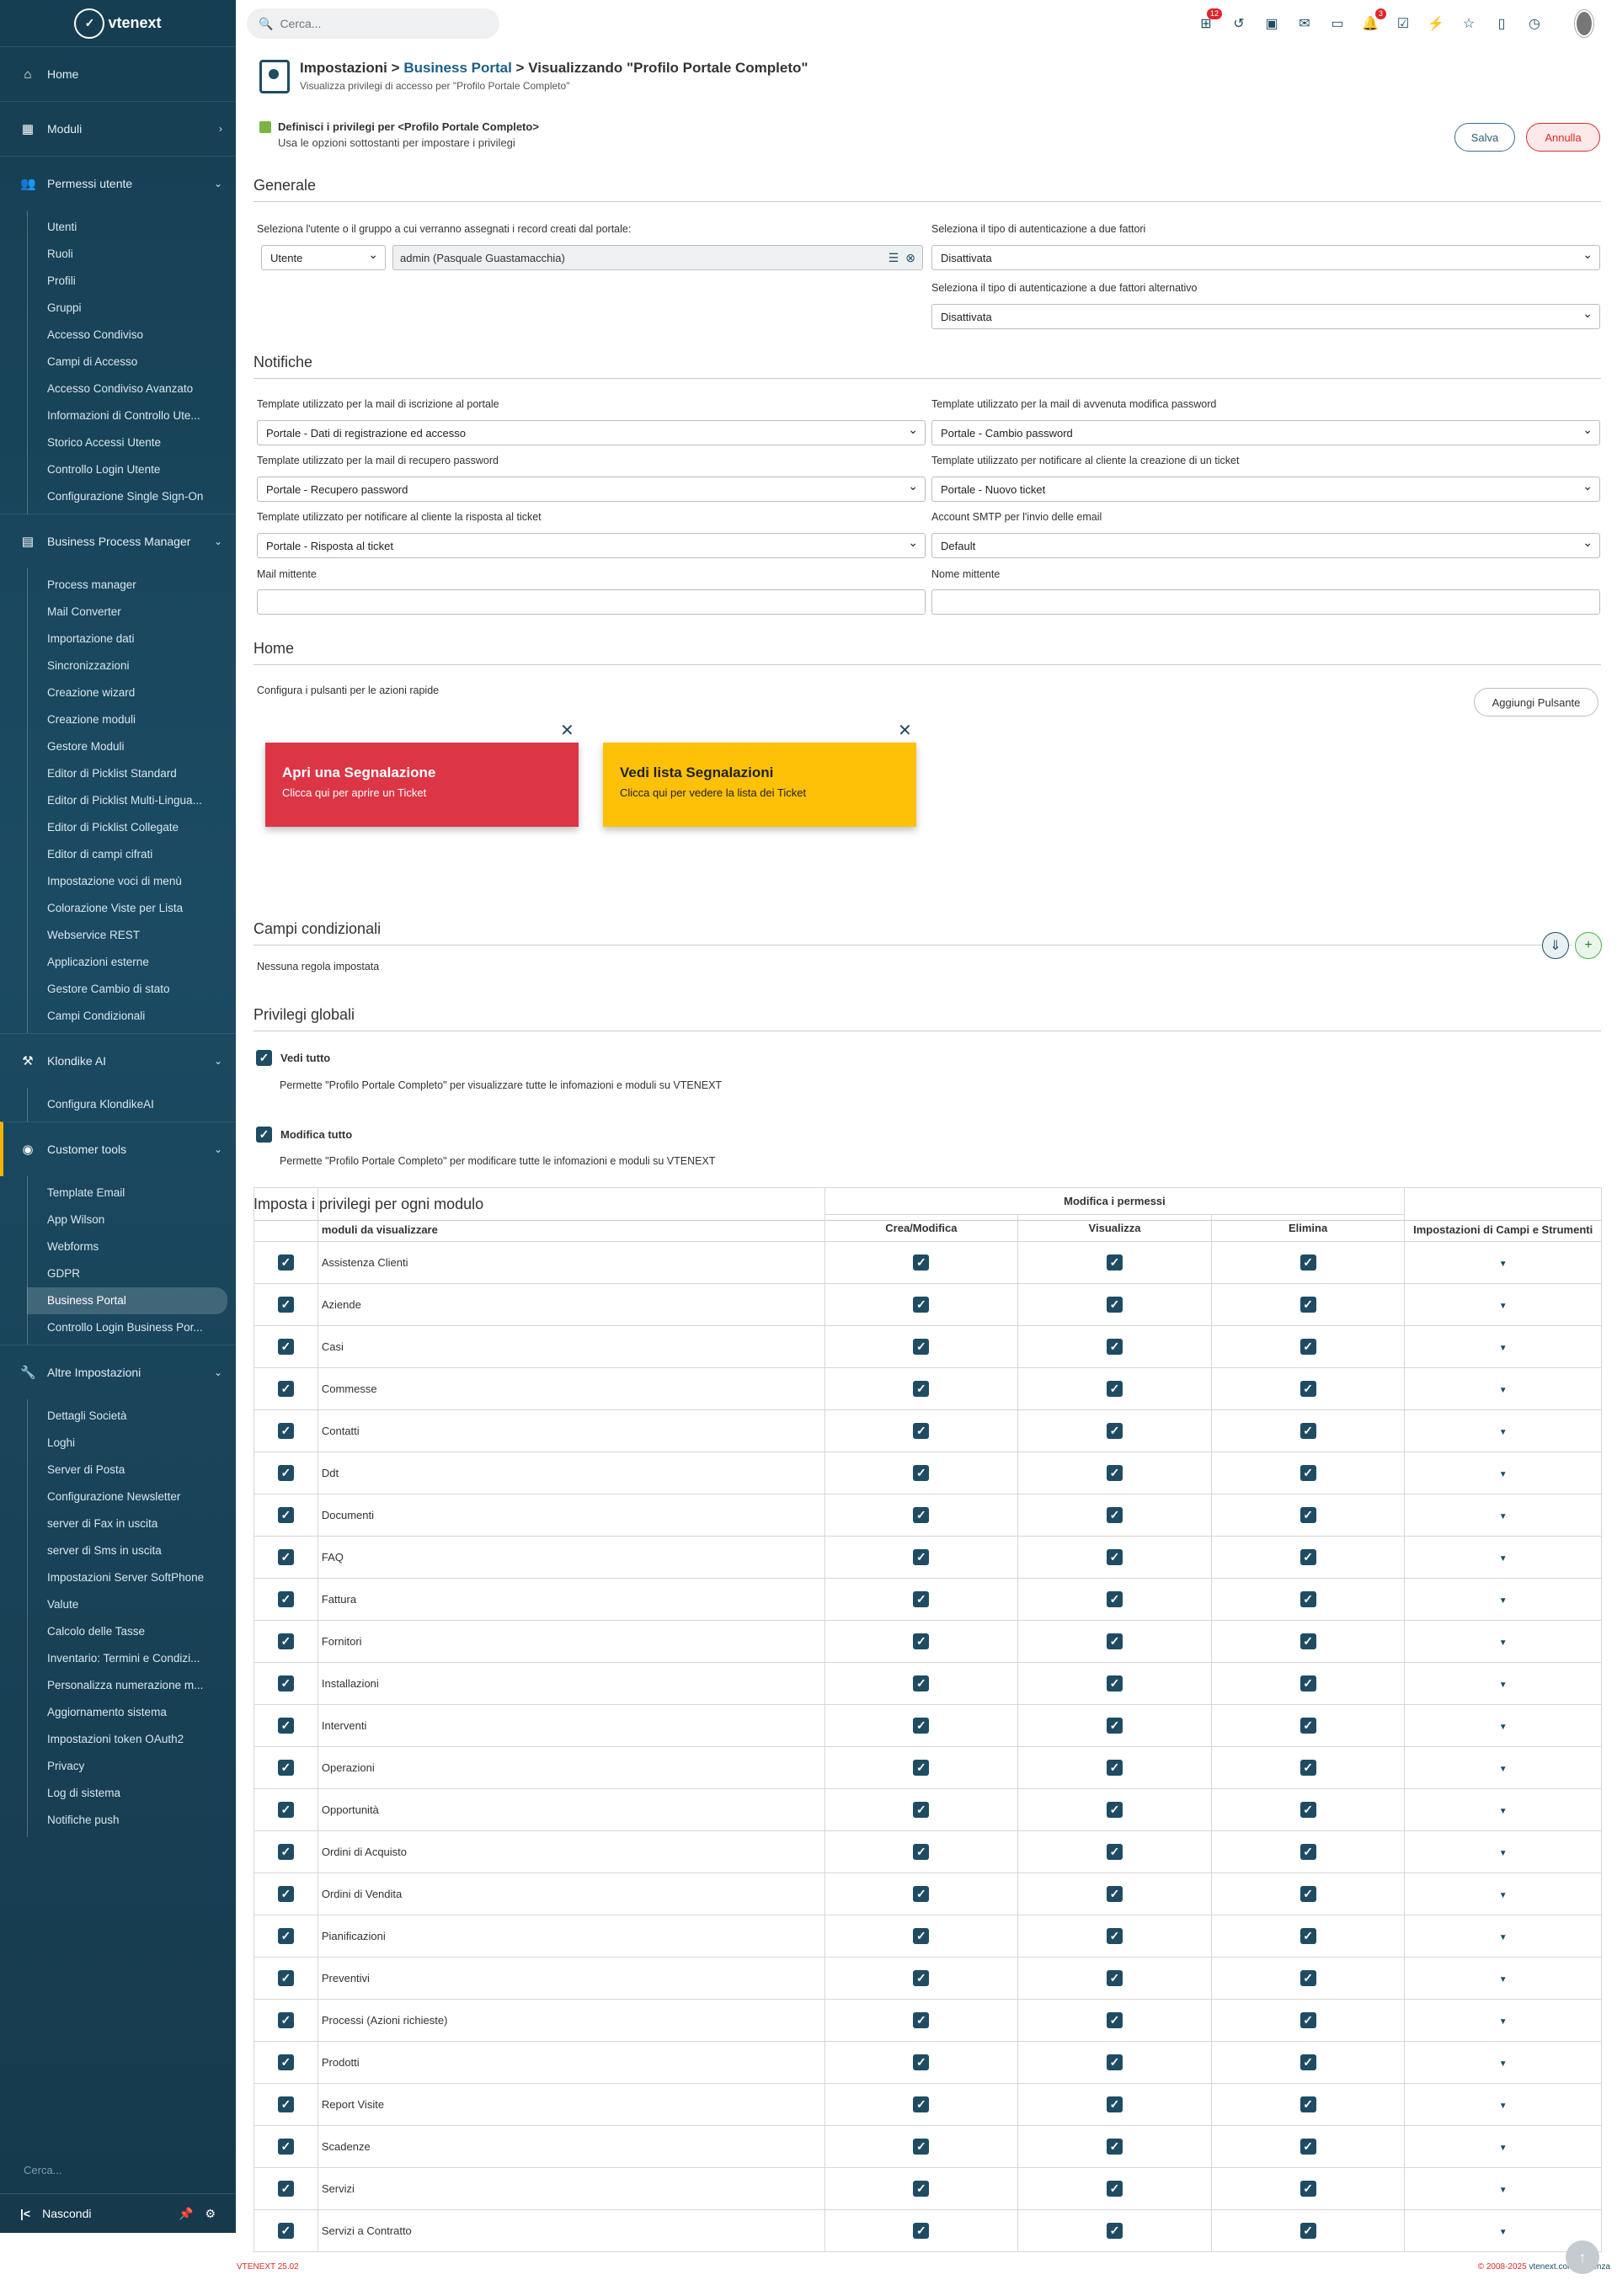 This screenshot has width=1617, height=2296. I want to click on save-button: Salva, so click(1484, 137).